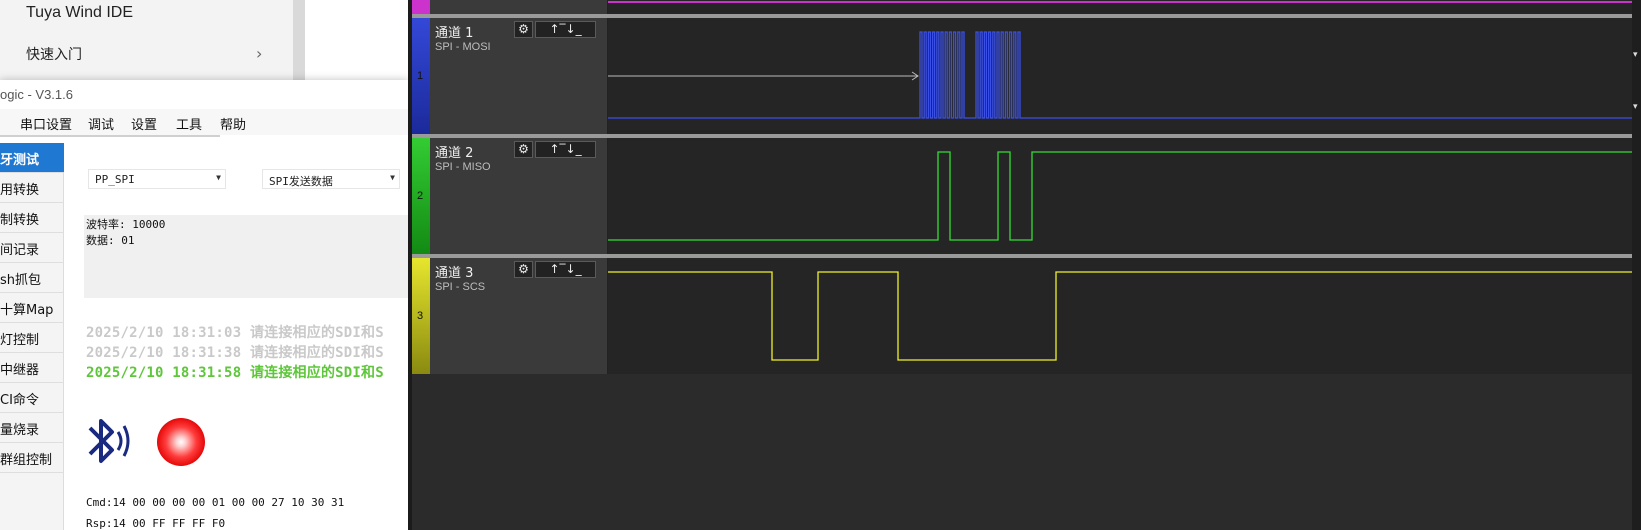  What do you see at coordinates (356, 45) in the screenshot?
I see `ide-content-area` at bounding box center [356, 45].